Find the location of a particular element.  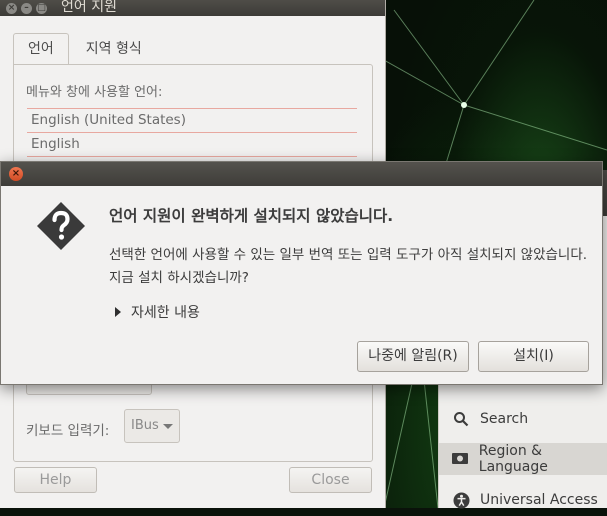

chevron-down-icon is located at coordinates (168, 426).